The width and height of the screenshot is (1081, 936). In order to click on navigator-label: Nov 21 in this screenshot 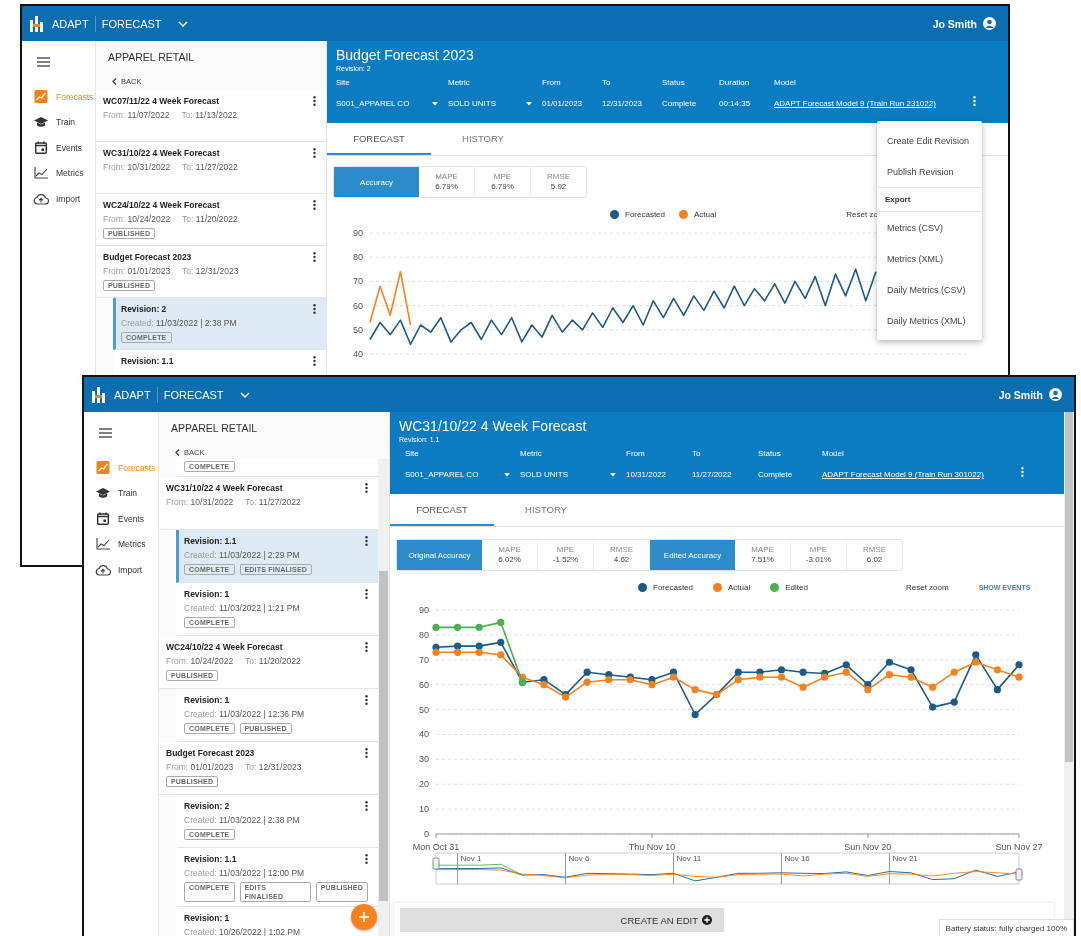, I will do `click(905, 858)`.